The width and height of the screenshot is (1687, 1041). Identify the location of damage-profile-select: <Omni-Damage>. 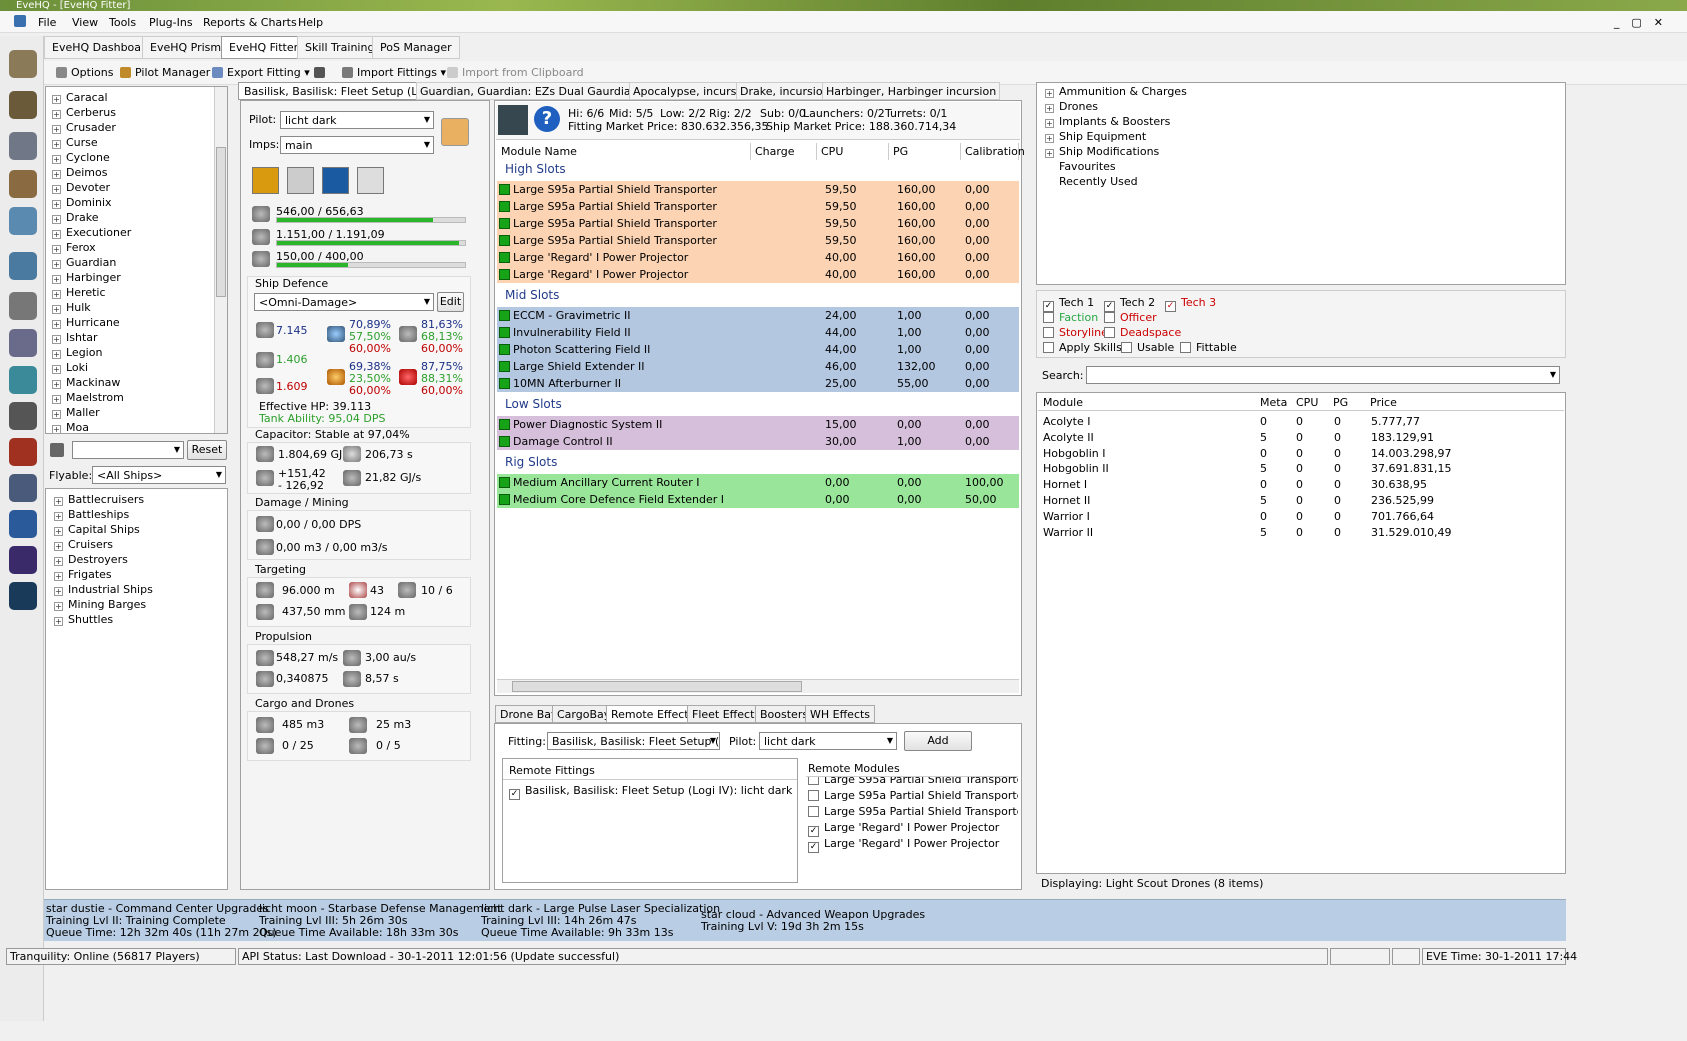
(344, 302).